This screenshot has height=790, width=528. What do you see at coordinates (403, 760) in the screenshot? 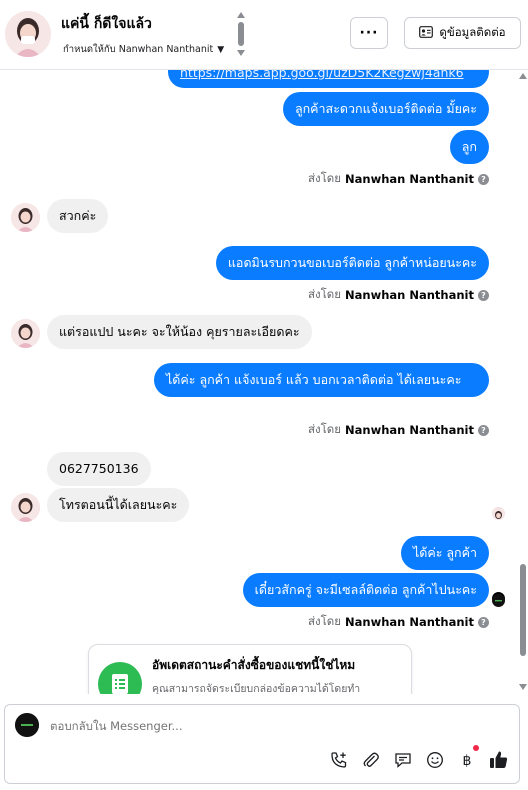
I see `saved-reply-icon` at bounding box center [403, 760].